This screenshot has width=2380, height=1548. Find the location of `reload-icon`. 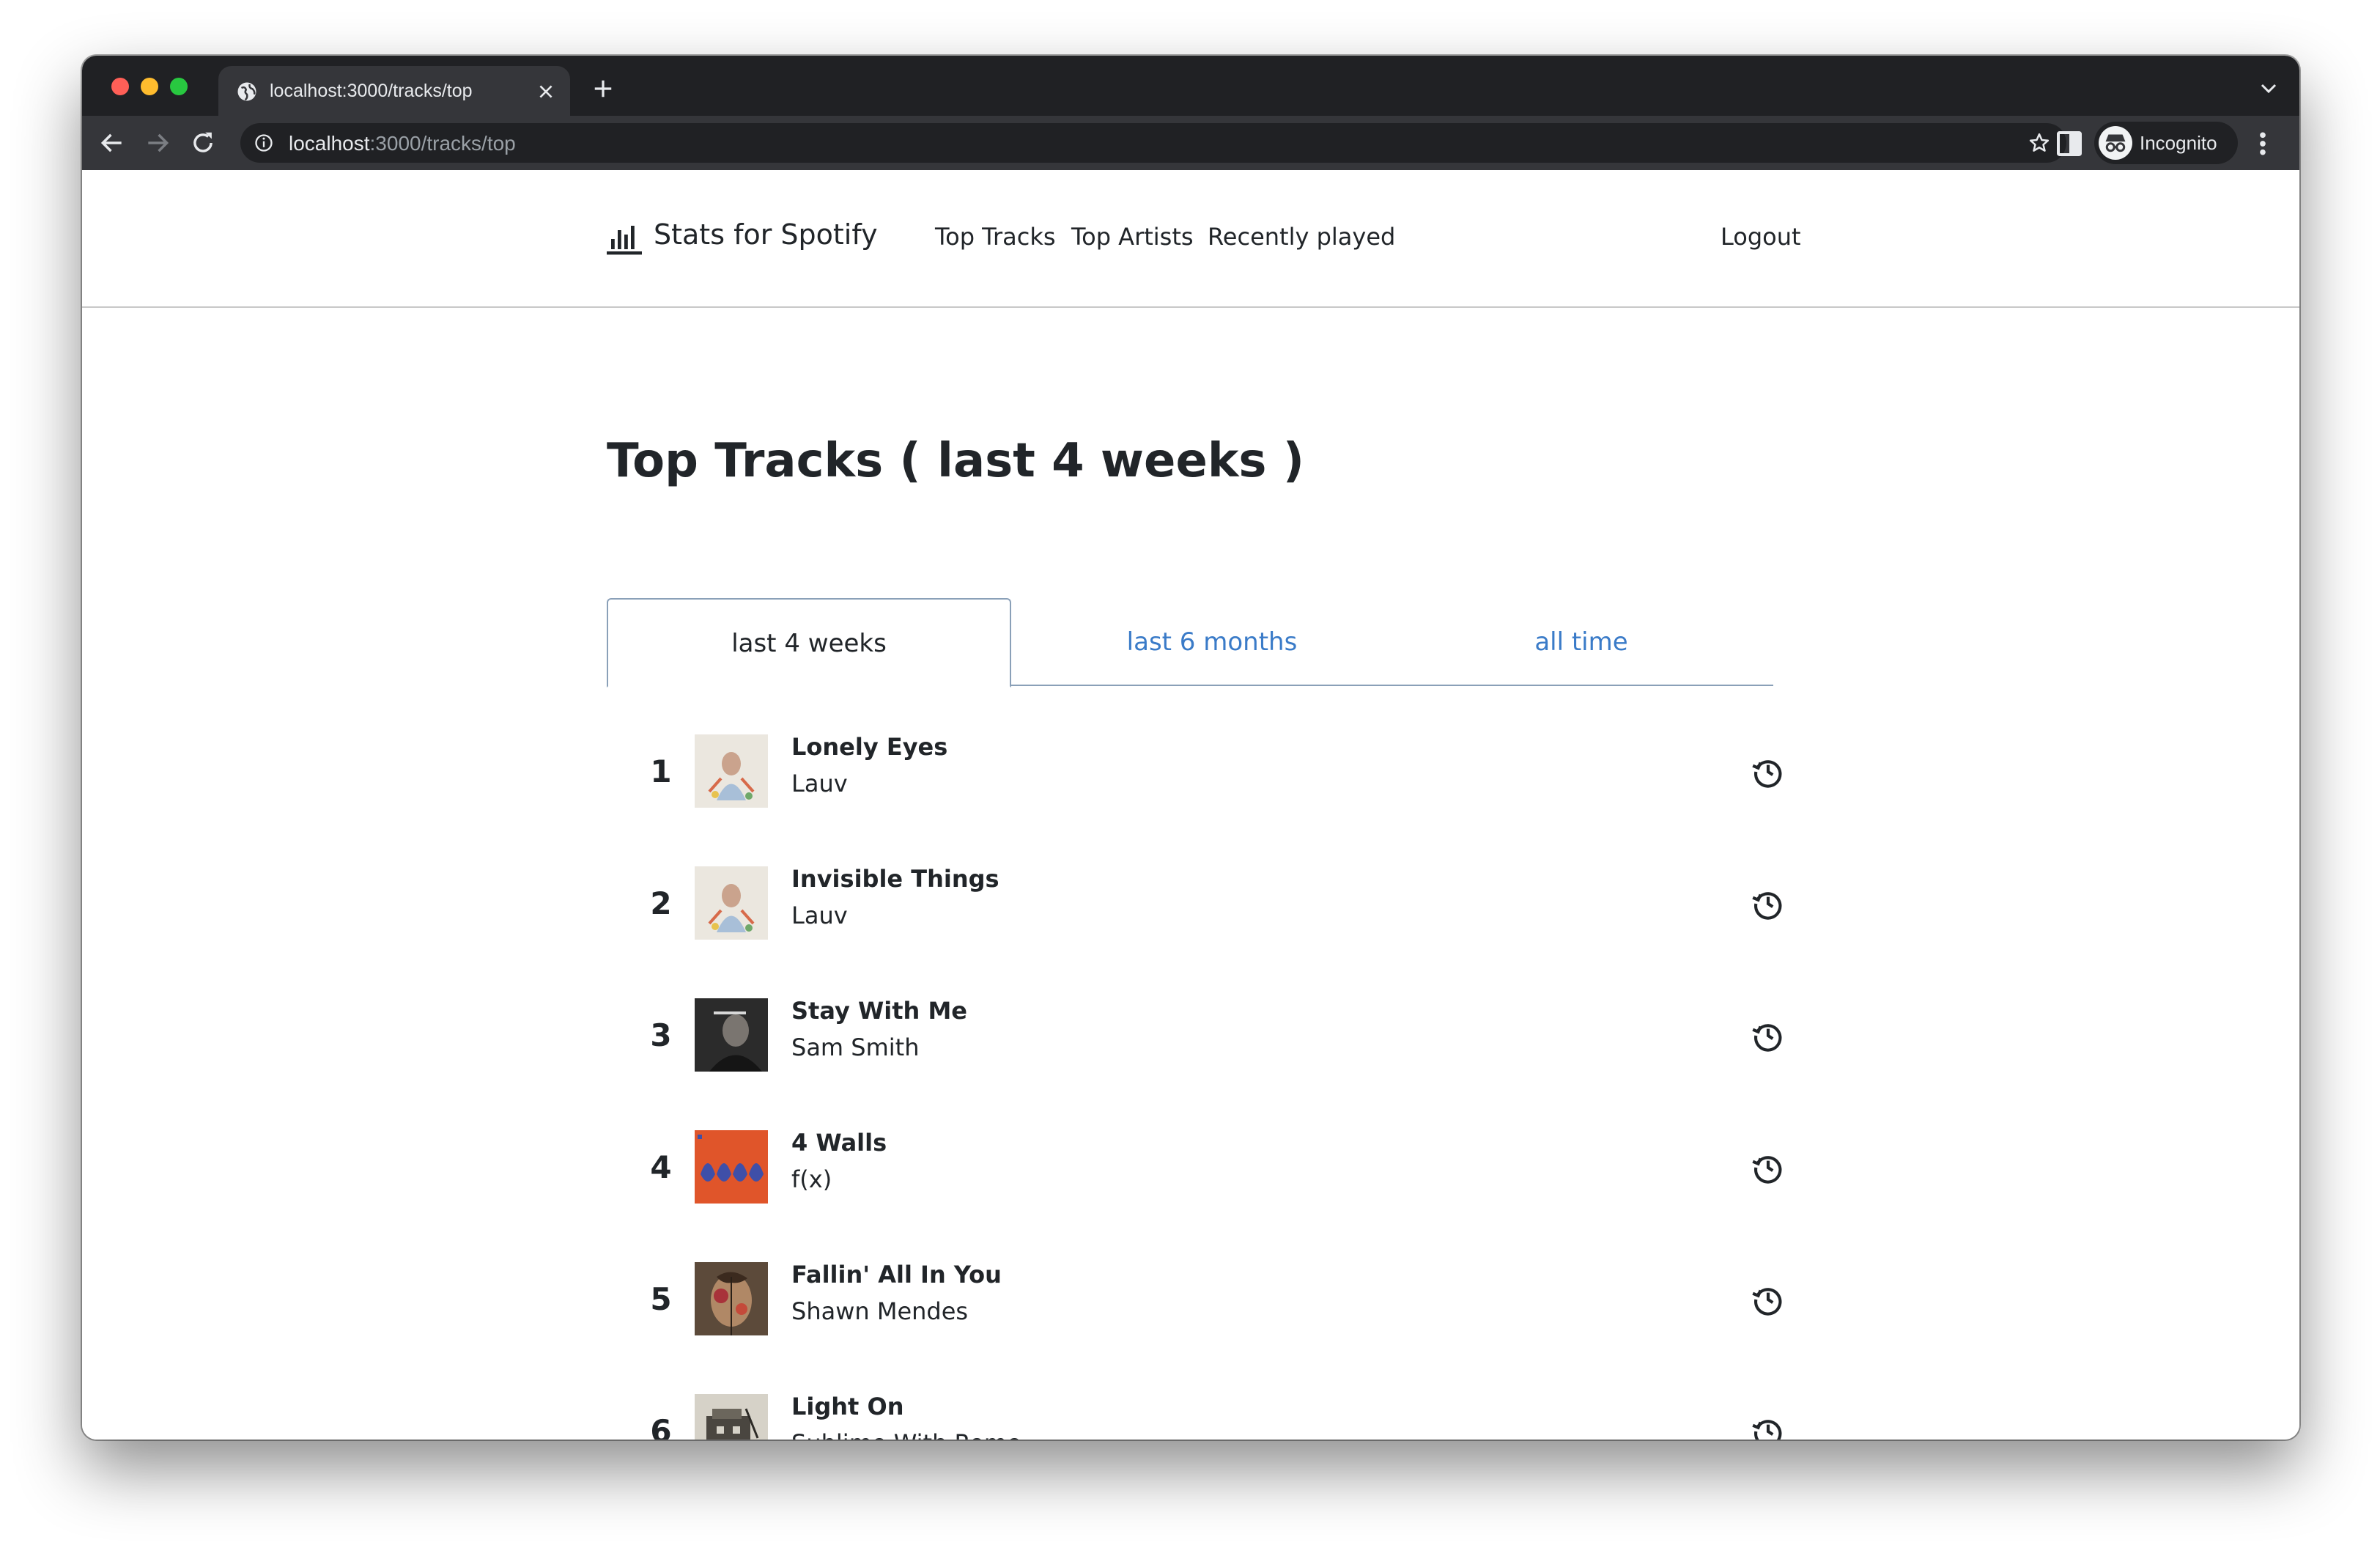

reload-icon is located at coordinates (203, 143).